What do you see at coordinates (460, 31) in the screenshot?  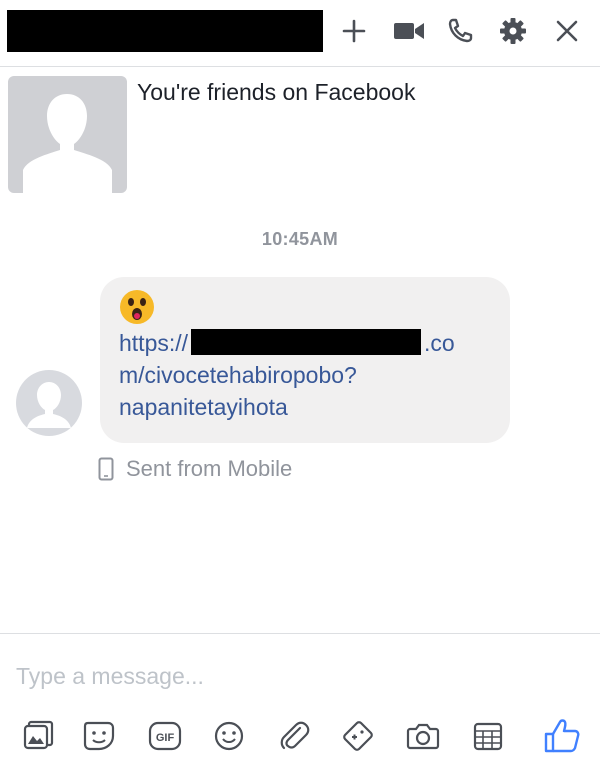 I see `phone-call-icon` at bounding box center [460, 31].